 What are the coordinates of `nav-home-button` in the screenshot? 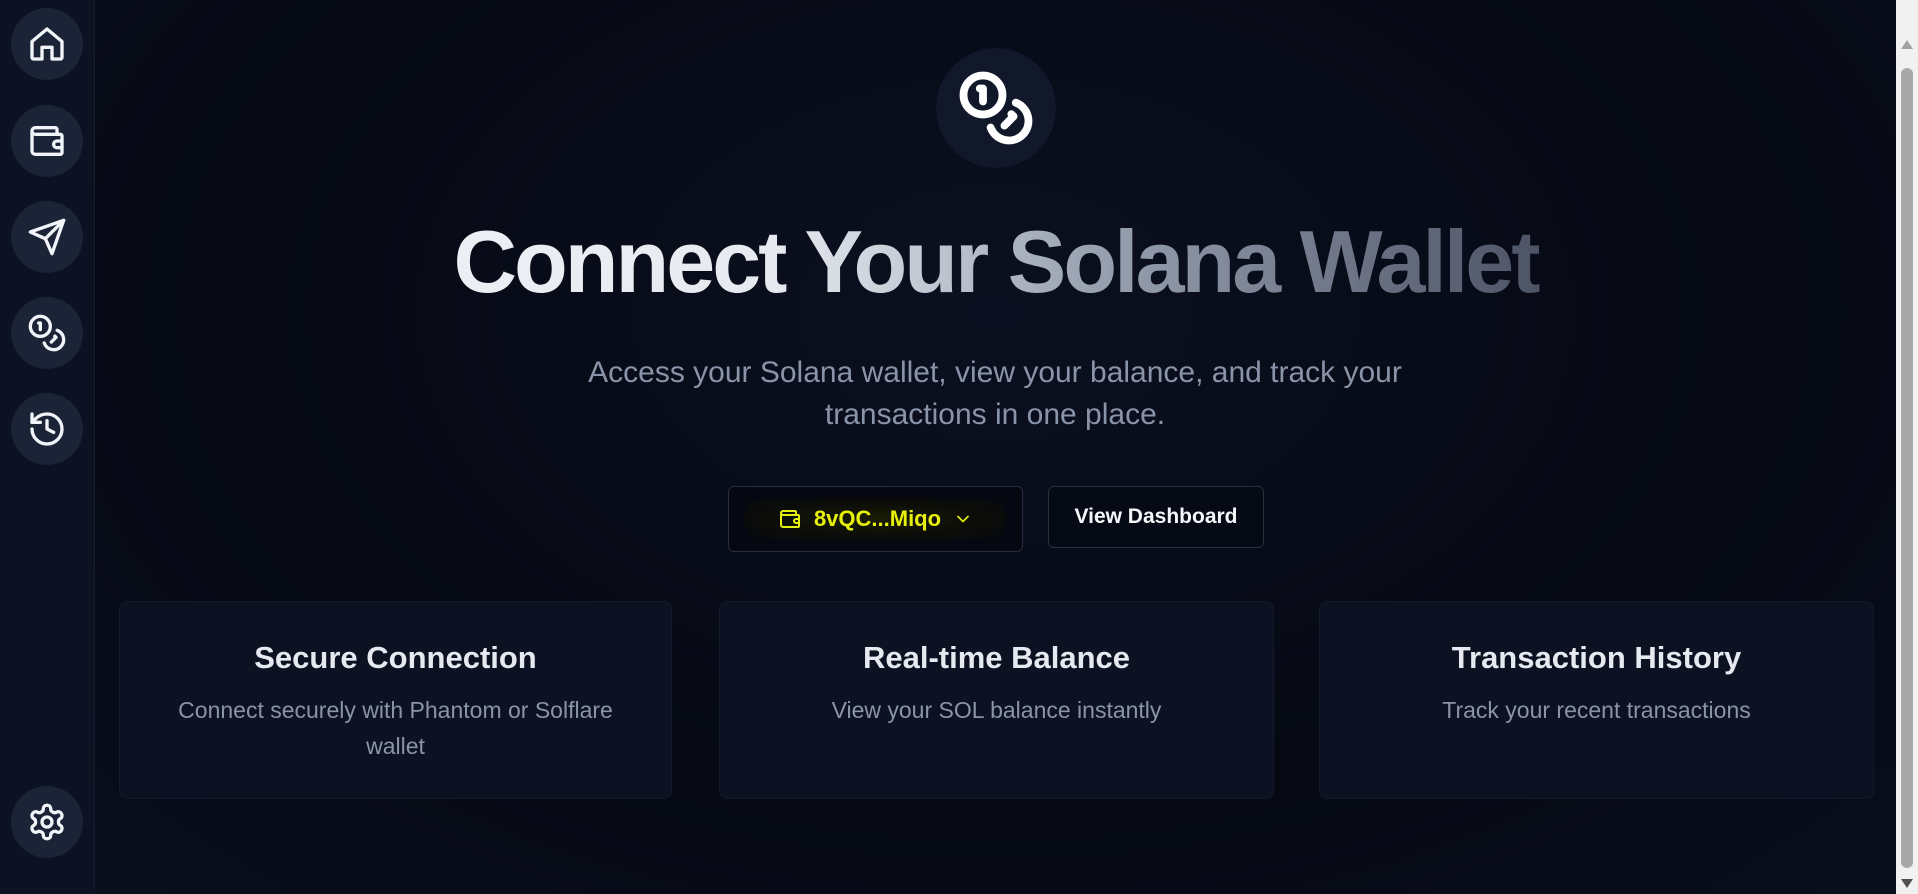 It's located at (47, 44).